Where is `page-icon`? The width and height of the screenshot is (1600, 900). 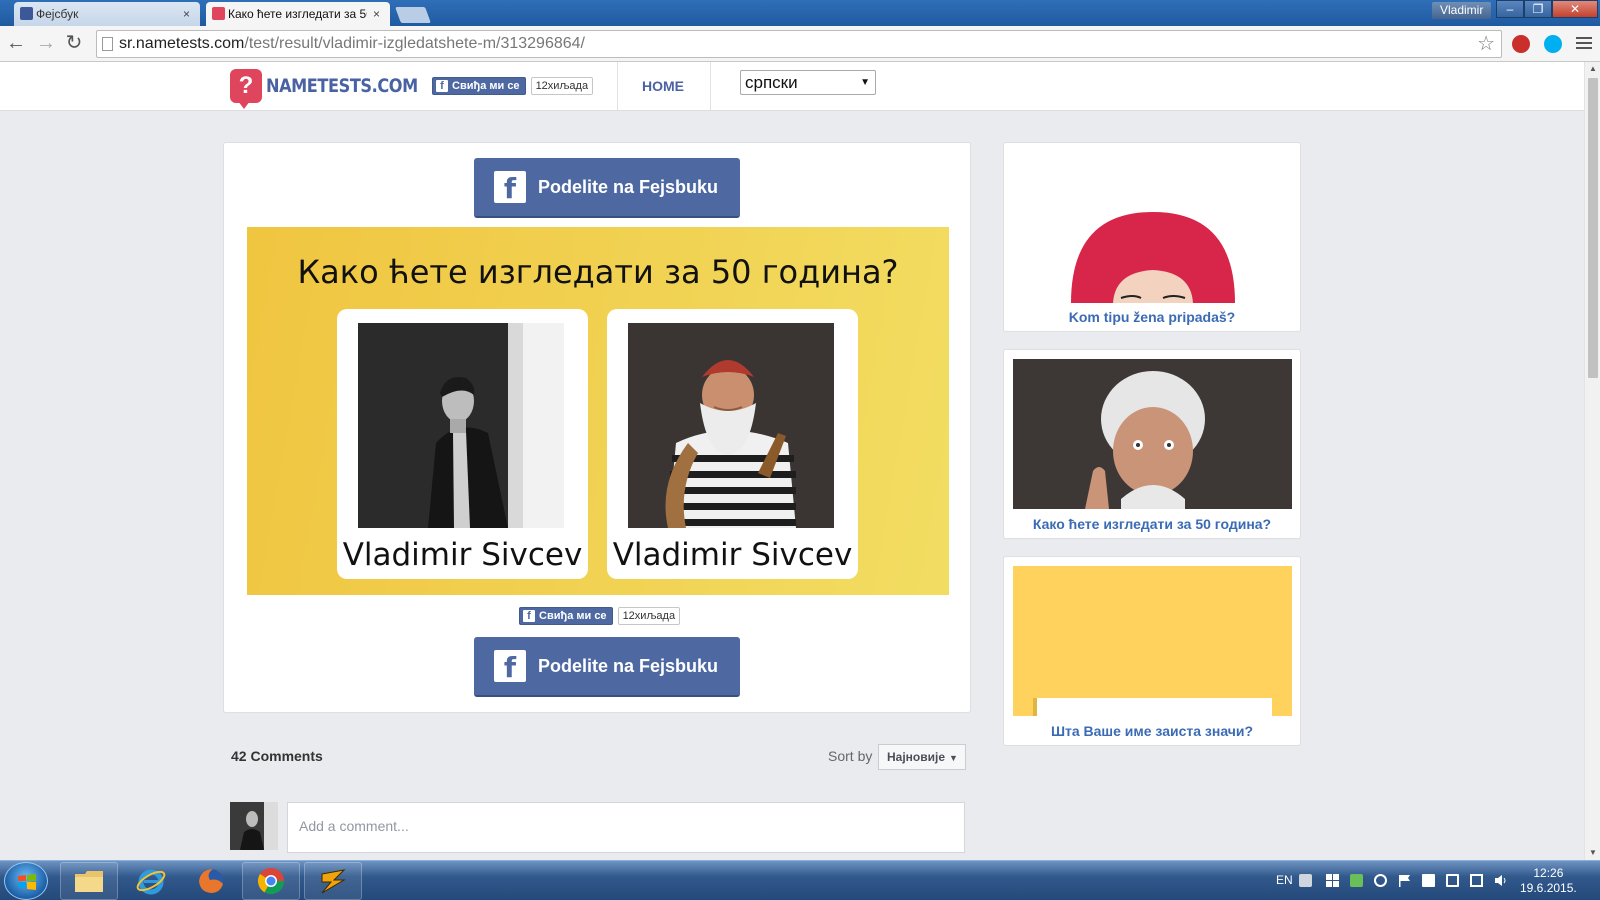 page-icon is located at coordinates (107, 44).